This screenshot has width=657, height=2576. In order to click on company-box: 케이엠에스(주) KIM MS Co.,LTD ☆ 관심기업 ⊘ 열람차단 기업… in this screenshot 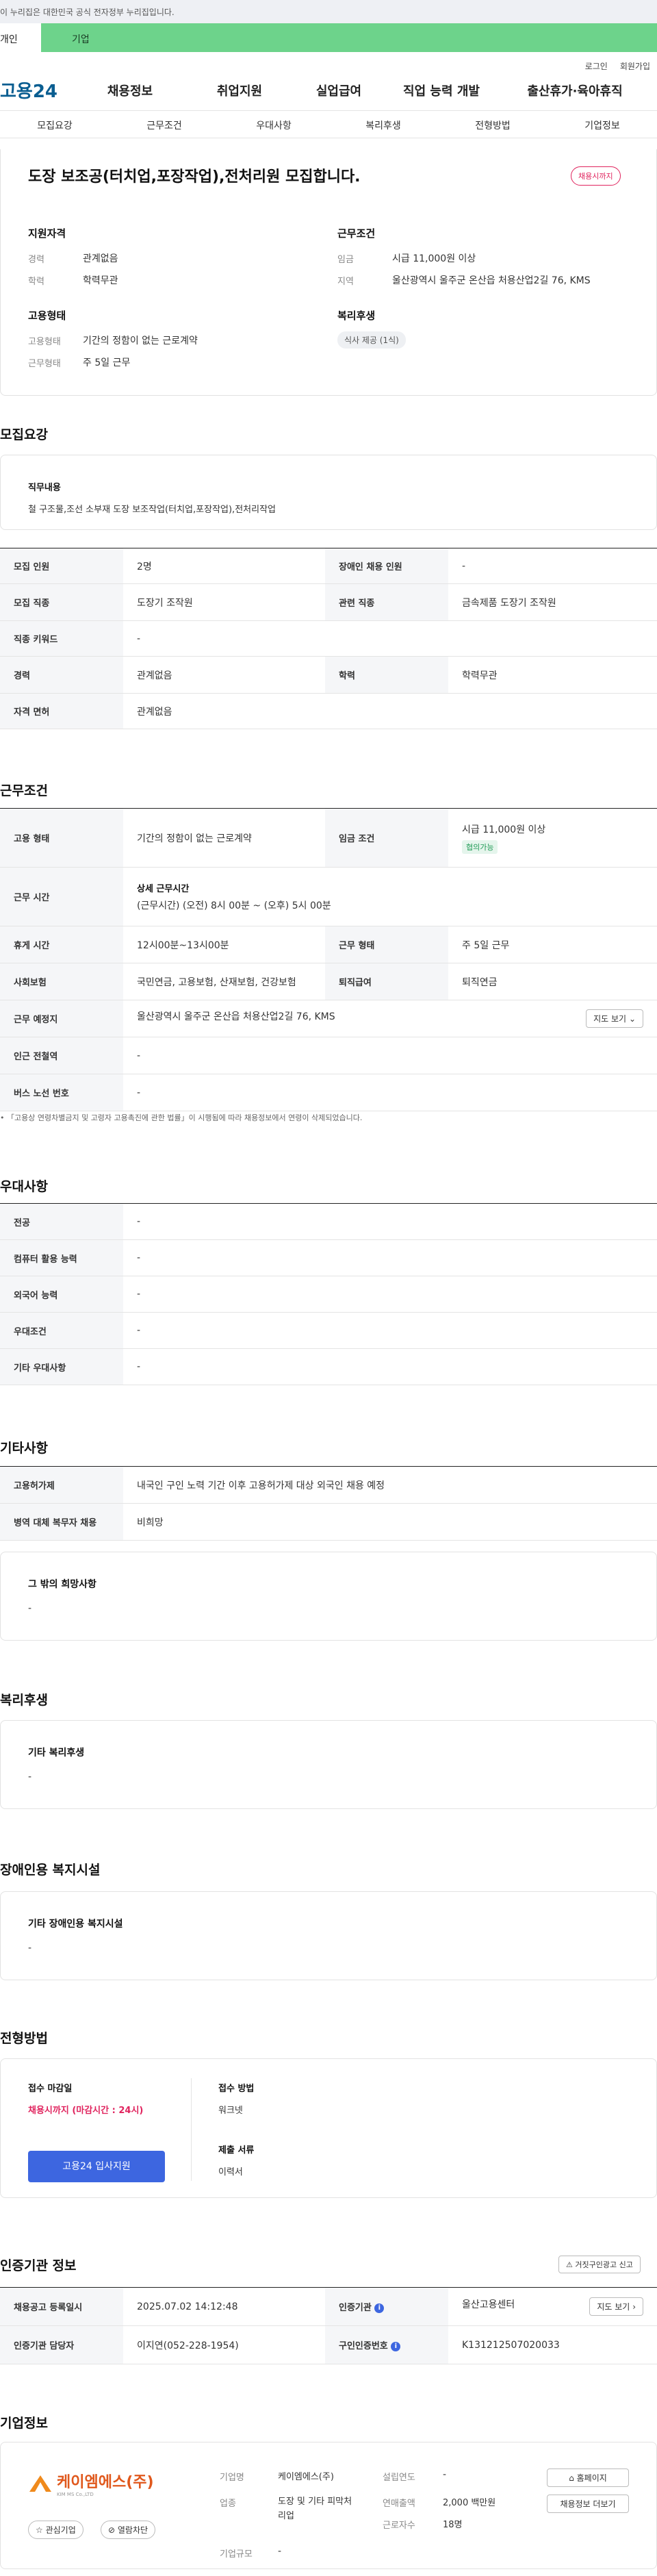, I will do `click(328, 2505)`.